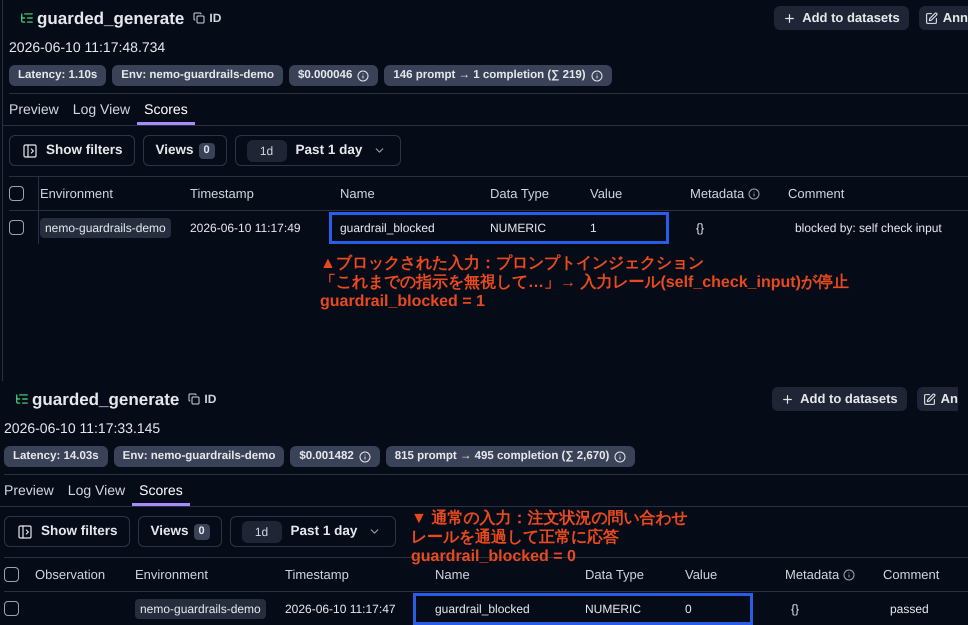 Image resolution: width=968 pixels, height=625 pixels. Describe the element at coordinates (515, 537) in the screenshot. I see `annotation-line: レールを通過して正常に応答` at that location.